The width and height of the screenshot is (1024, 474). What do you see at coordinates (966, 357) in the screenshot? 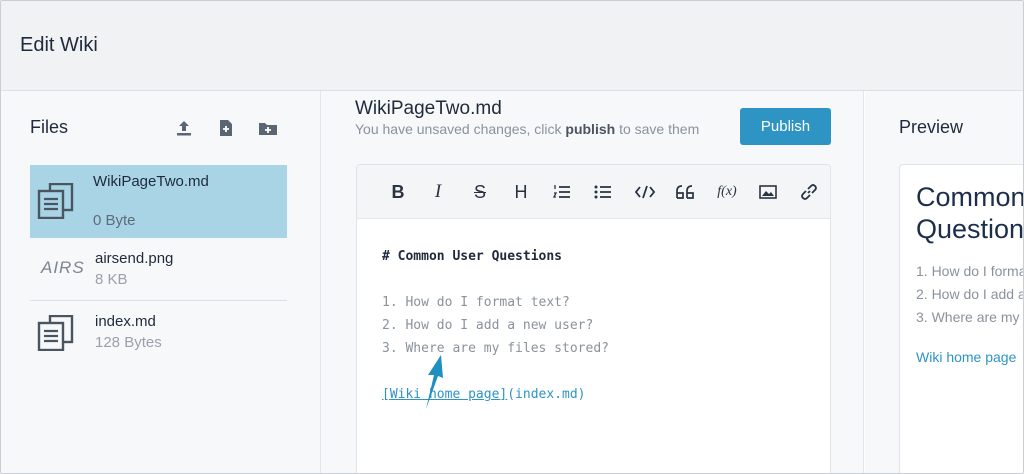
I see `preview-link: Wiki home page` at bounding box center [966, 357].